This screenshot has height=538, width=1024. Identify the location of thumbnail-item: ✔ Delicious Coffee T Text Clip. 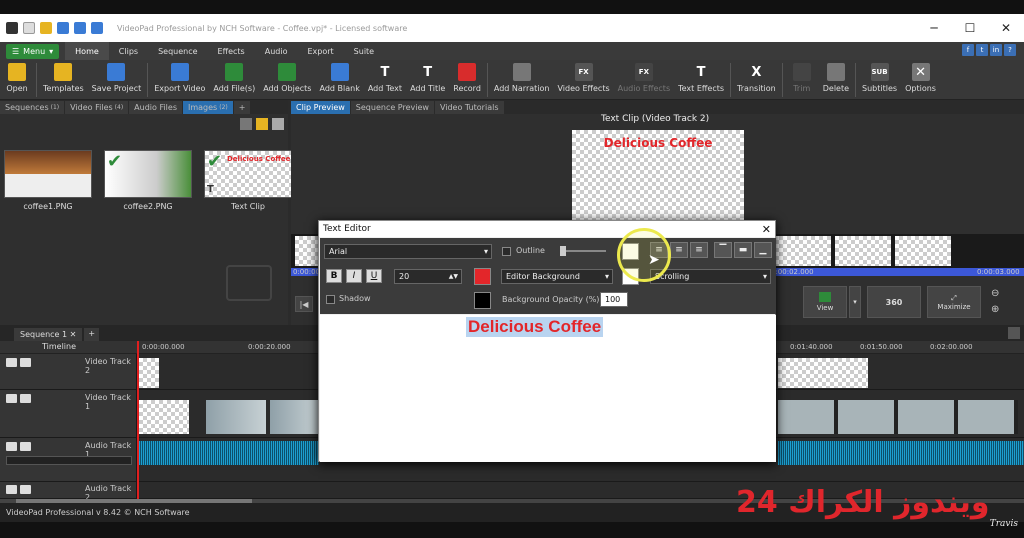
(248, 180).